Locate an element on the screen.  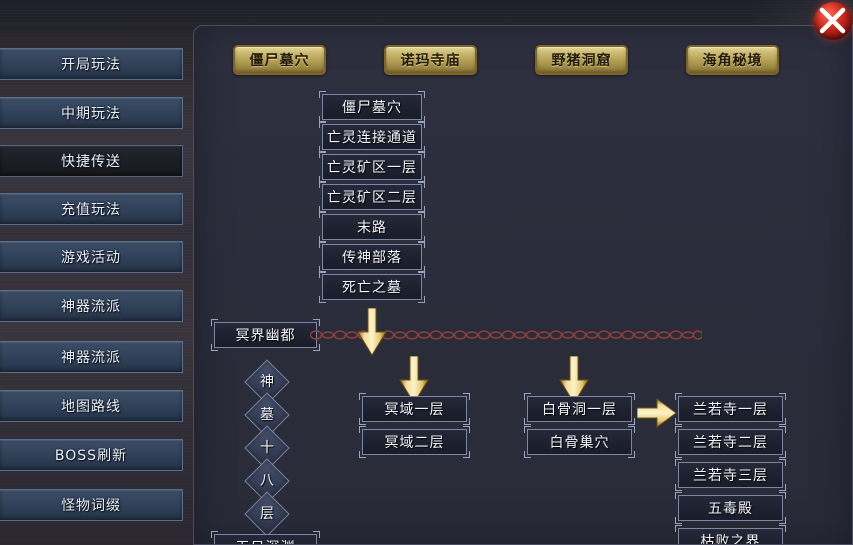
tab-norma-temple: 诺玛寺庙 is located at coordinates (430, 60).